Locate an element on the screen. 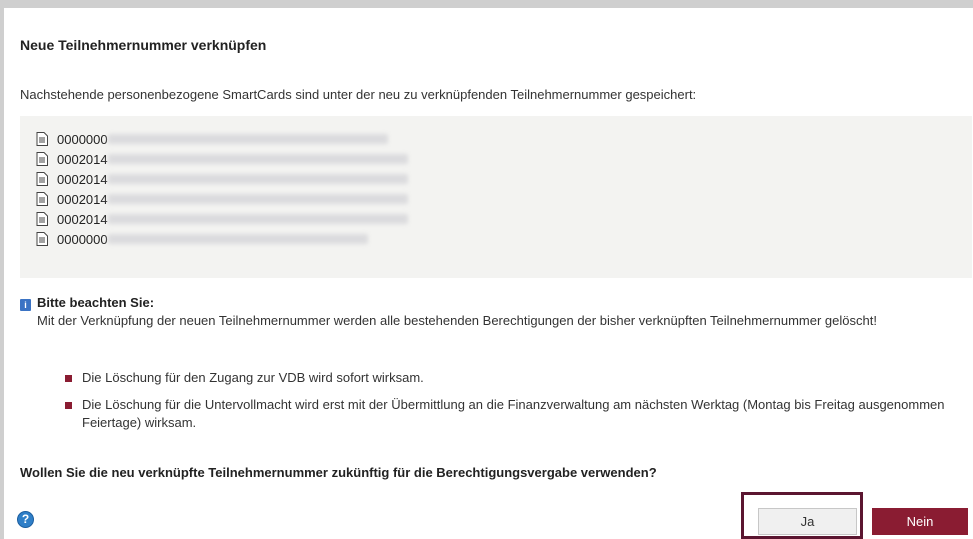 This screenshot has height=539, width=973. dialog-title: Neue Teilnehmernummer verknüpfen is located at coordinates (143, 45).